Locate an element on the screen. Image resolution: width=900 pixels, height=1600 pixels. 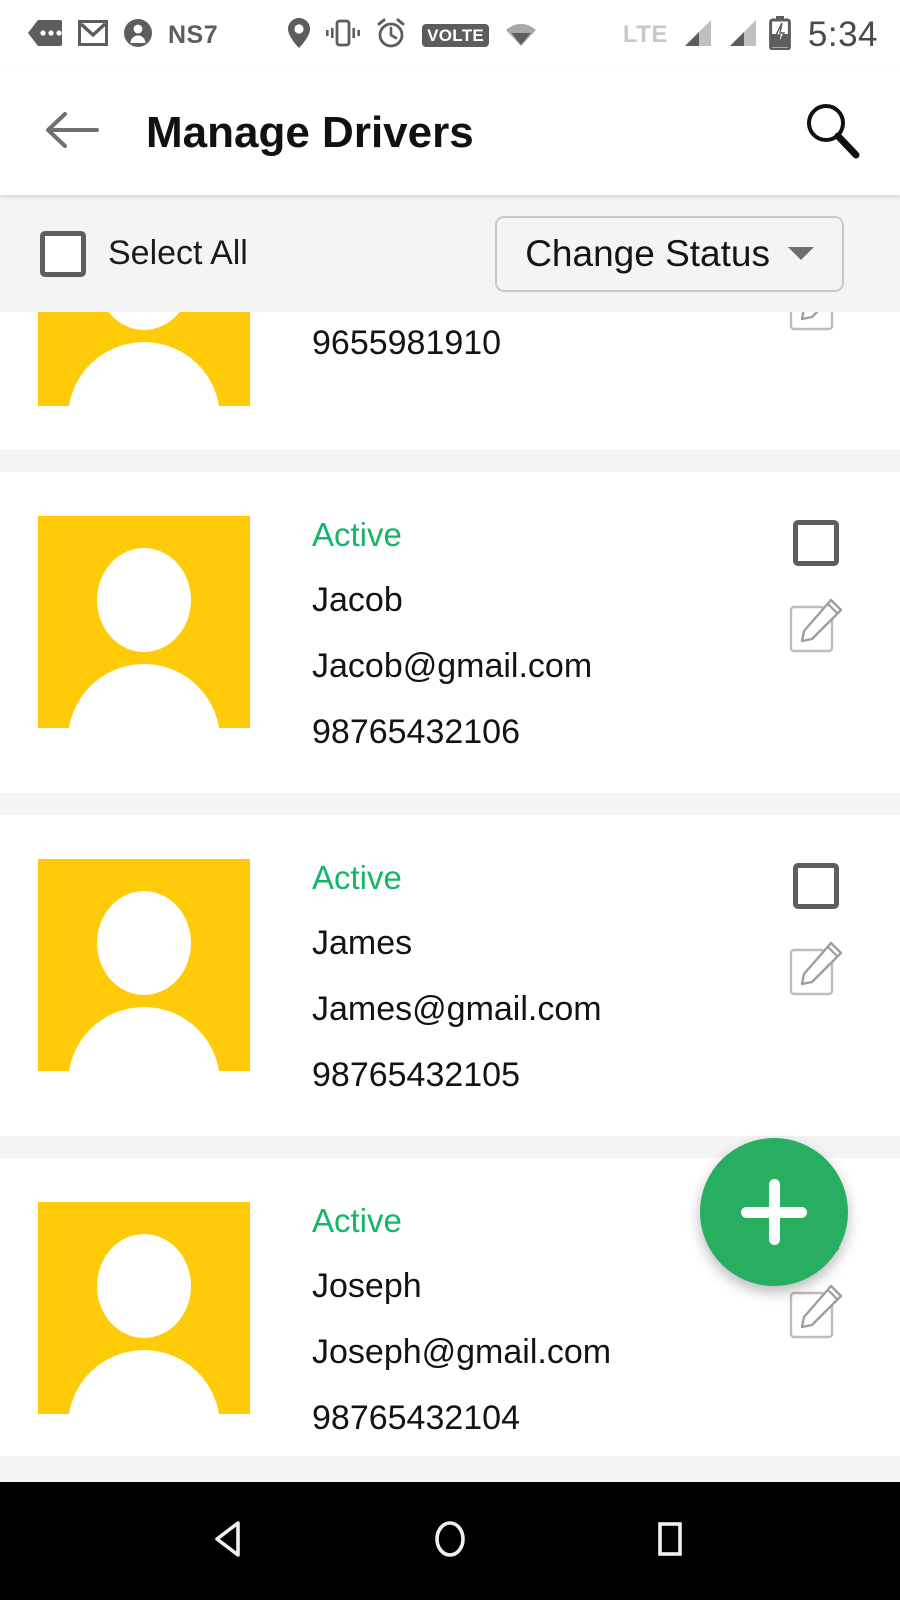
bulk-action-bar: Select All Change Status is located at coordinates (450, 253).